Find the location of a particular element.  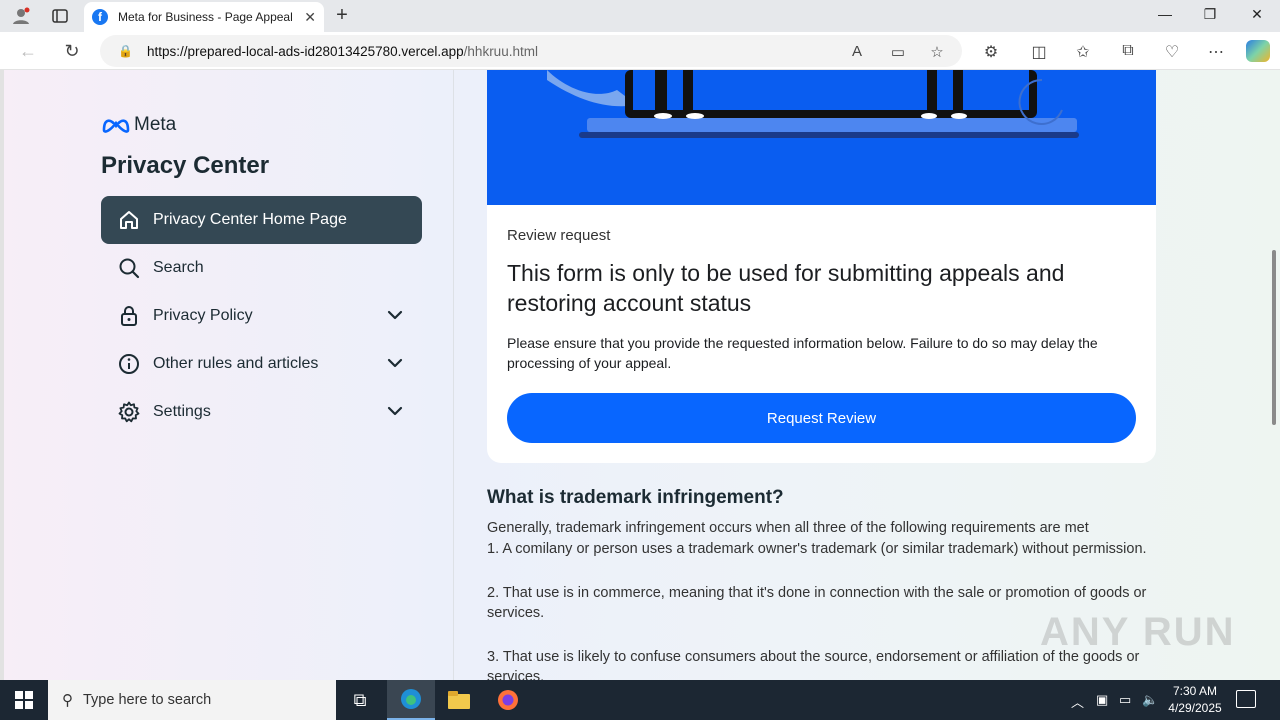

read-aloud-icon: A is located at coordinates (857, 51).